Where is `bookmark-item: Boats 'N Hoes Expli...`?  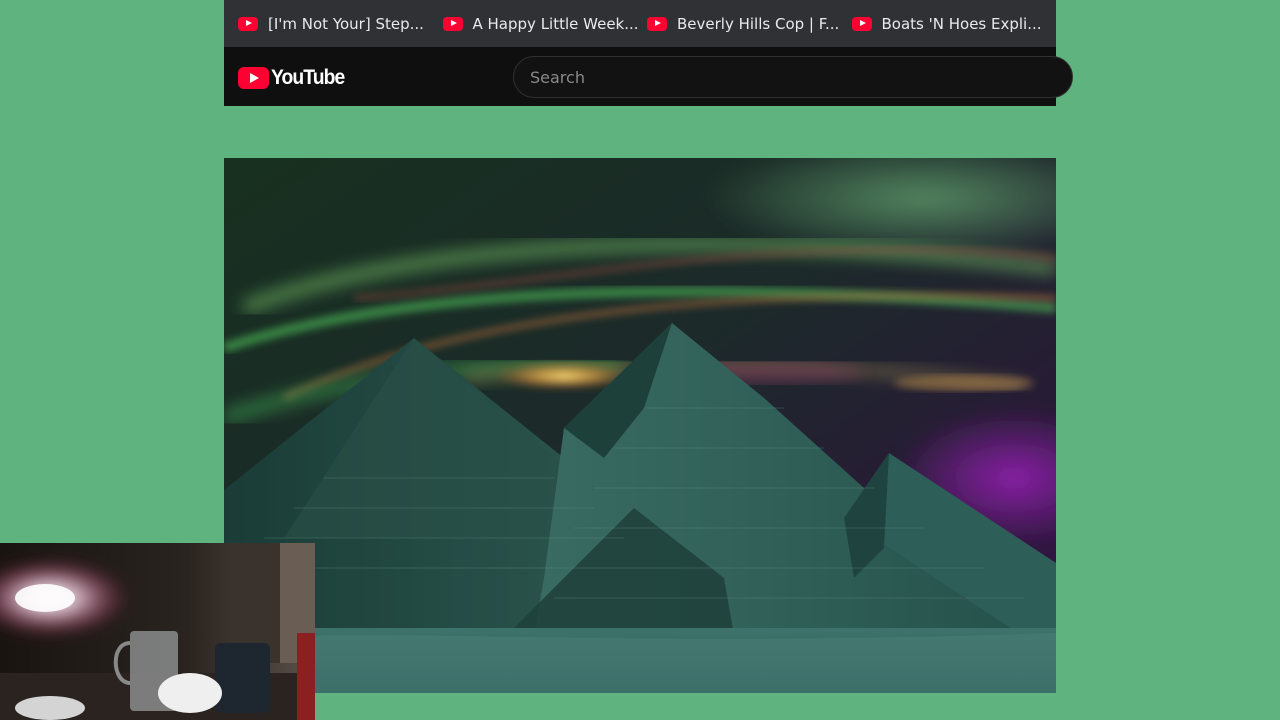 bookmark-item: Boats 'N Hoes Expli... is located at coordinates (954, 24).